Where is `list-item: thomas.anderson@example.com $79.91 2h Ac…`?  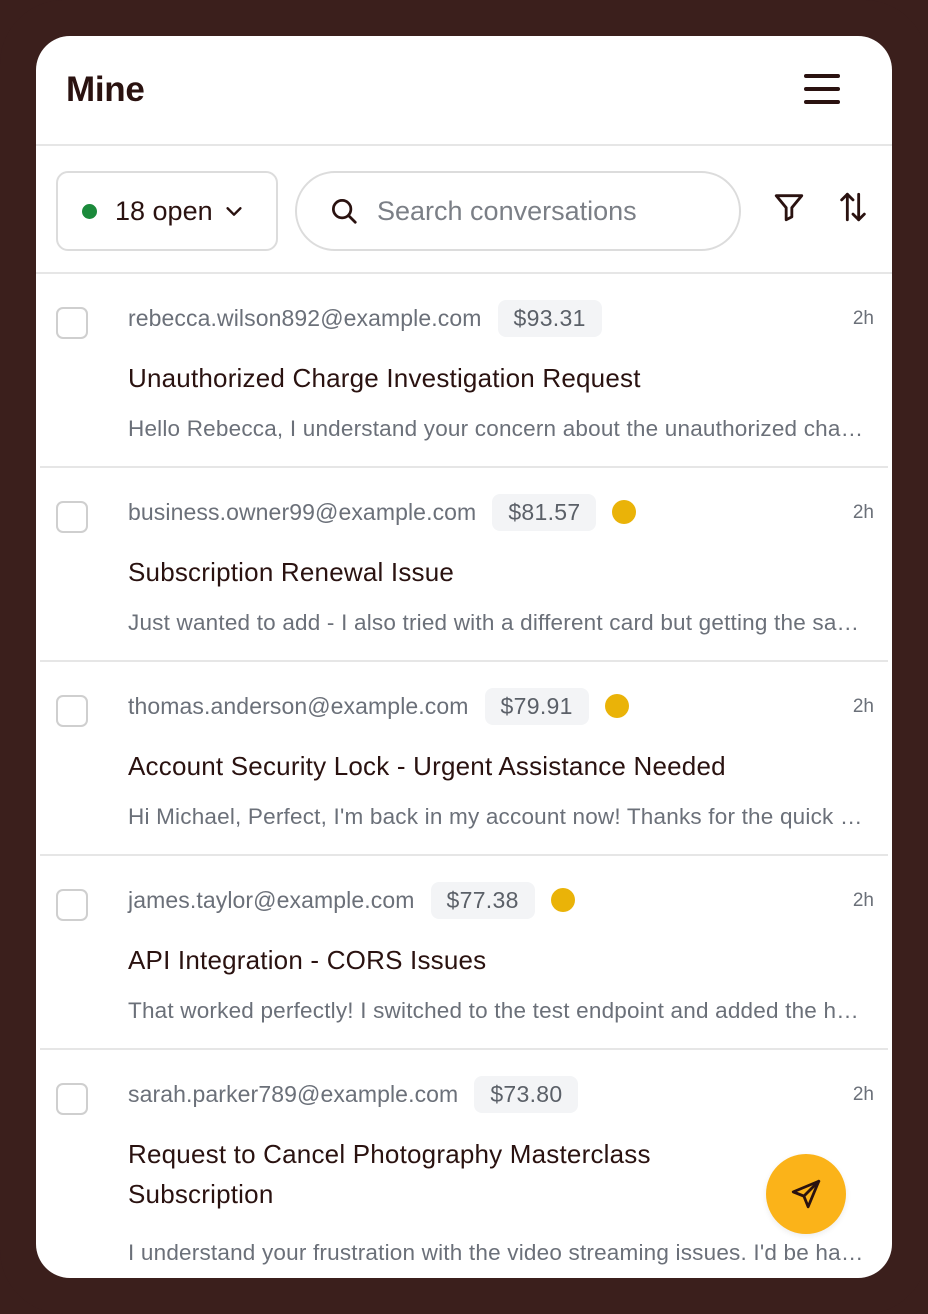 list-item: thomas.anderson@example.com $79.91 2h Ac… is located at coordinates (464, 759).